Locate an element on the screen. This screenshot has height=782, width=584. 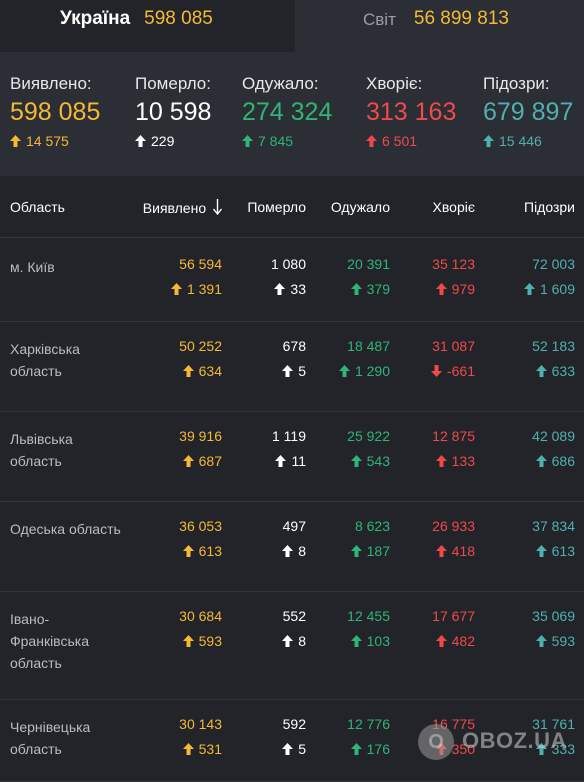
summary-sick-delta: 6 501 is located at coordinates (411, 141).